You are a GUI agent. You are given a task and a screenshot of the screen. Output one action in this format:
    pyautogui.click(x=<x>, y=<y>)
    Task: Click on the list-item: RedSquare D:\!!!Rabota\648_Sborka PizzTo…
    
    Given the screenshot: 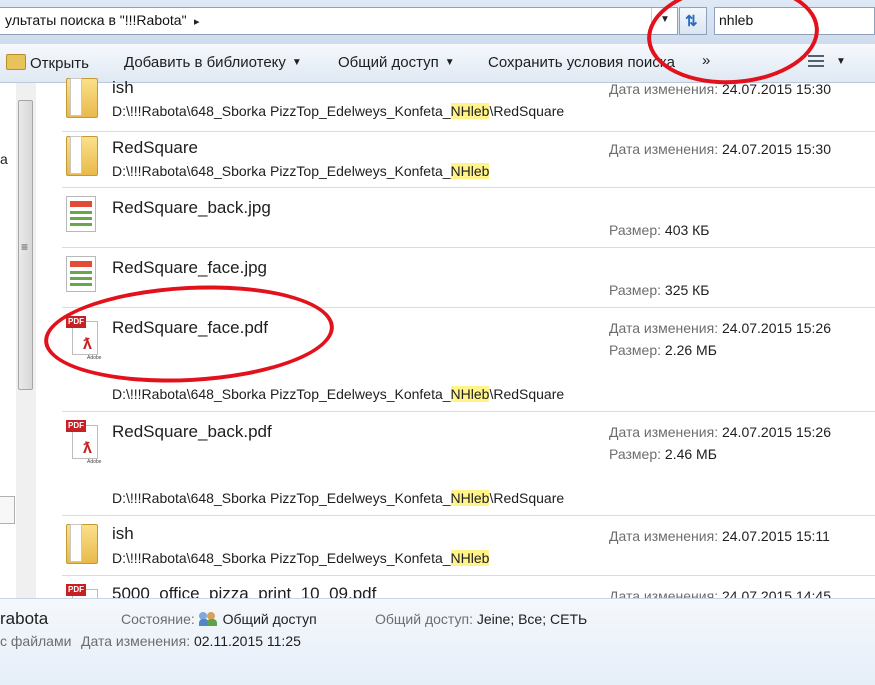 What is the action you would take?
    pyautogui.click(x=468, y=160)
    